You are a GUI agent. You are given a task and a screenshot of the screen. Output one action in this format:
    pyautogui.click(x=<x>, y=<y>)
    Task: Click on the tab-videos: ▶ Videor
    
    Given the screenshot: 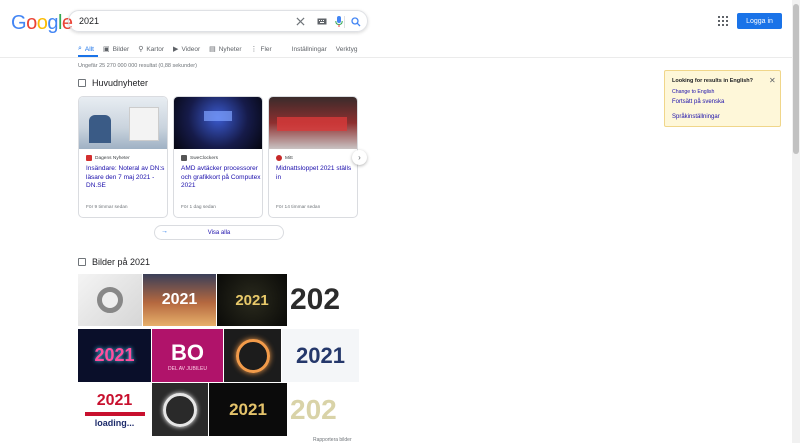 What is the action you would take?
    pyautogui.click(x=186, y=49)
    